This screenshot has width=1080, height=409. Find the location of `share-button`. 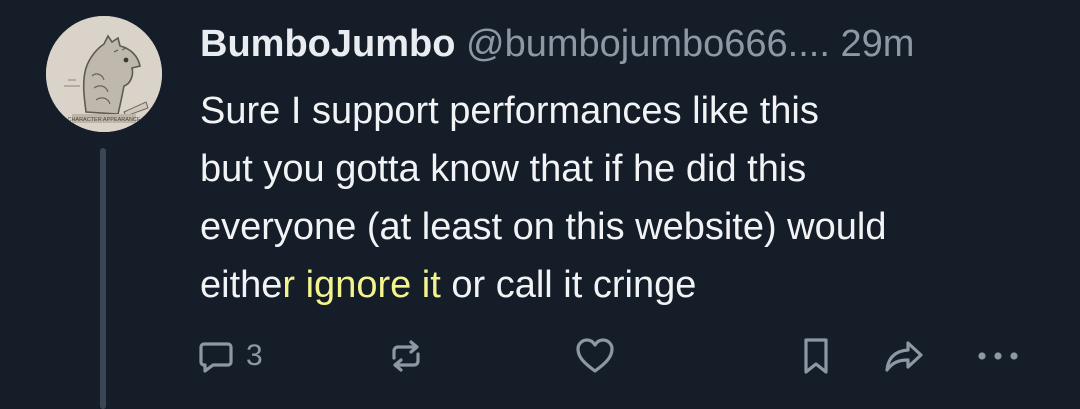

share-button is located at coordinates (904, 356).